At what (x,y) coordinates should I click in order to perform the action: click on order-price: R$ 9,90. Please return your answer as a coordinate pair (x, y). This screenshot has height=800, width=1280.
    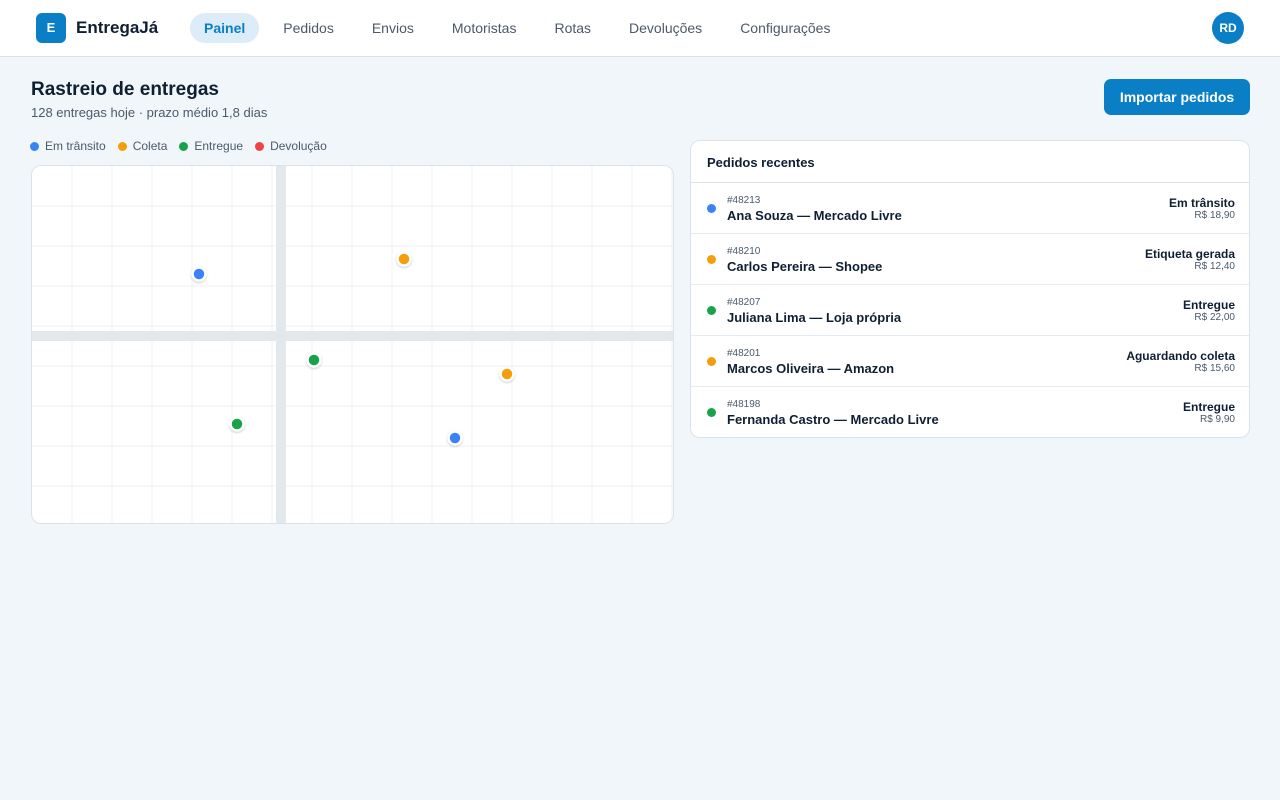
    Looking at the image, I should click on (1217, 419).